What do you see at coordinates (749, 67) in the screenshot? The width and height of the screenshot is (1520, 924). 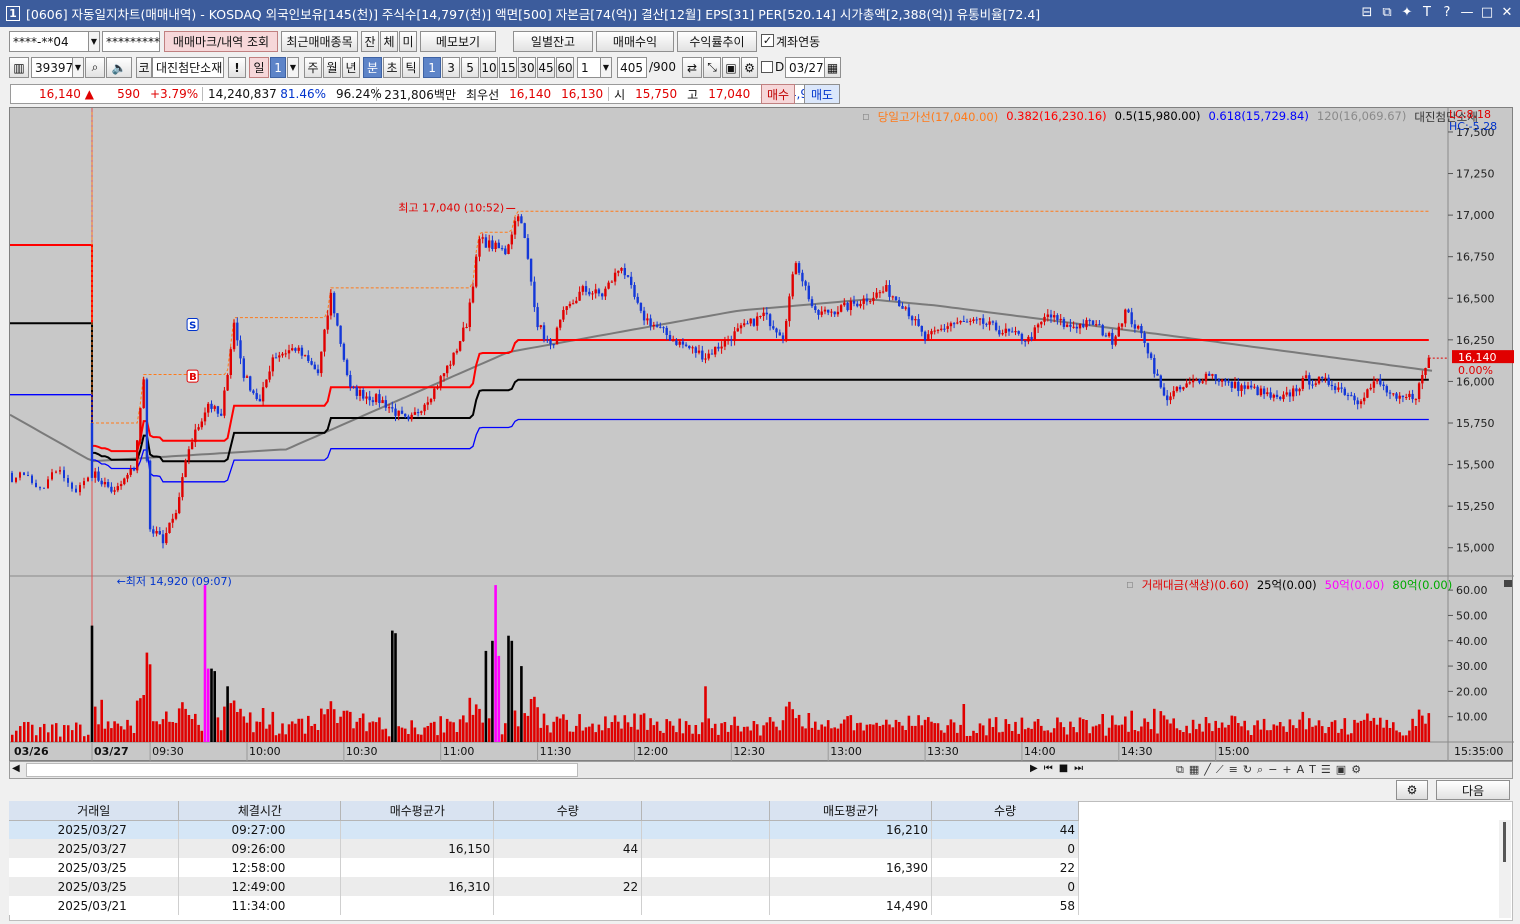 I see `gear-icon: ⚙` at bounding box center [749, 67].